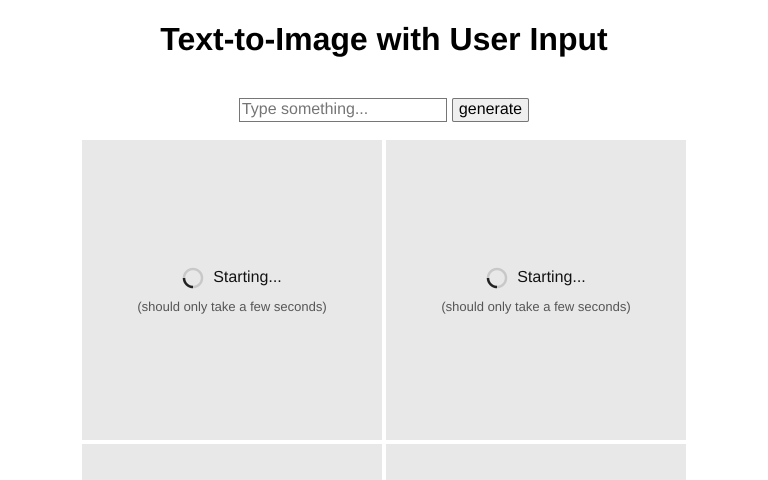 Image resolution: width=768 pixels, height=480 pixels. I want to click on generate-button: generate, so click(491, 110).